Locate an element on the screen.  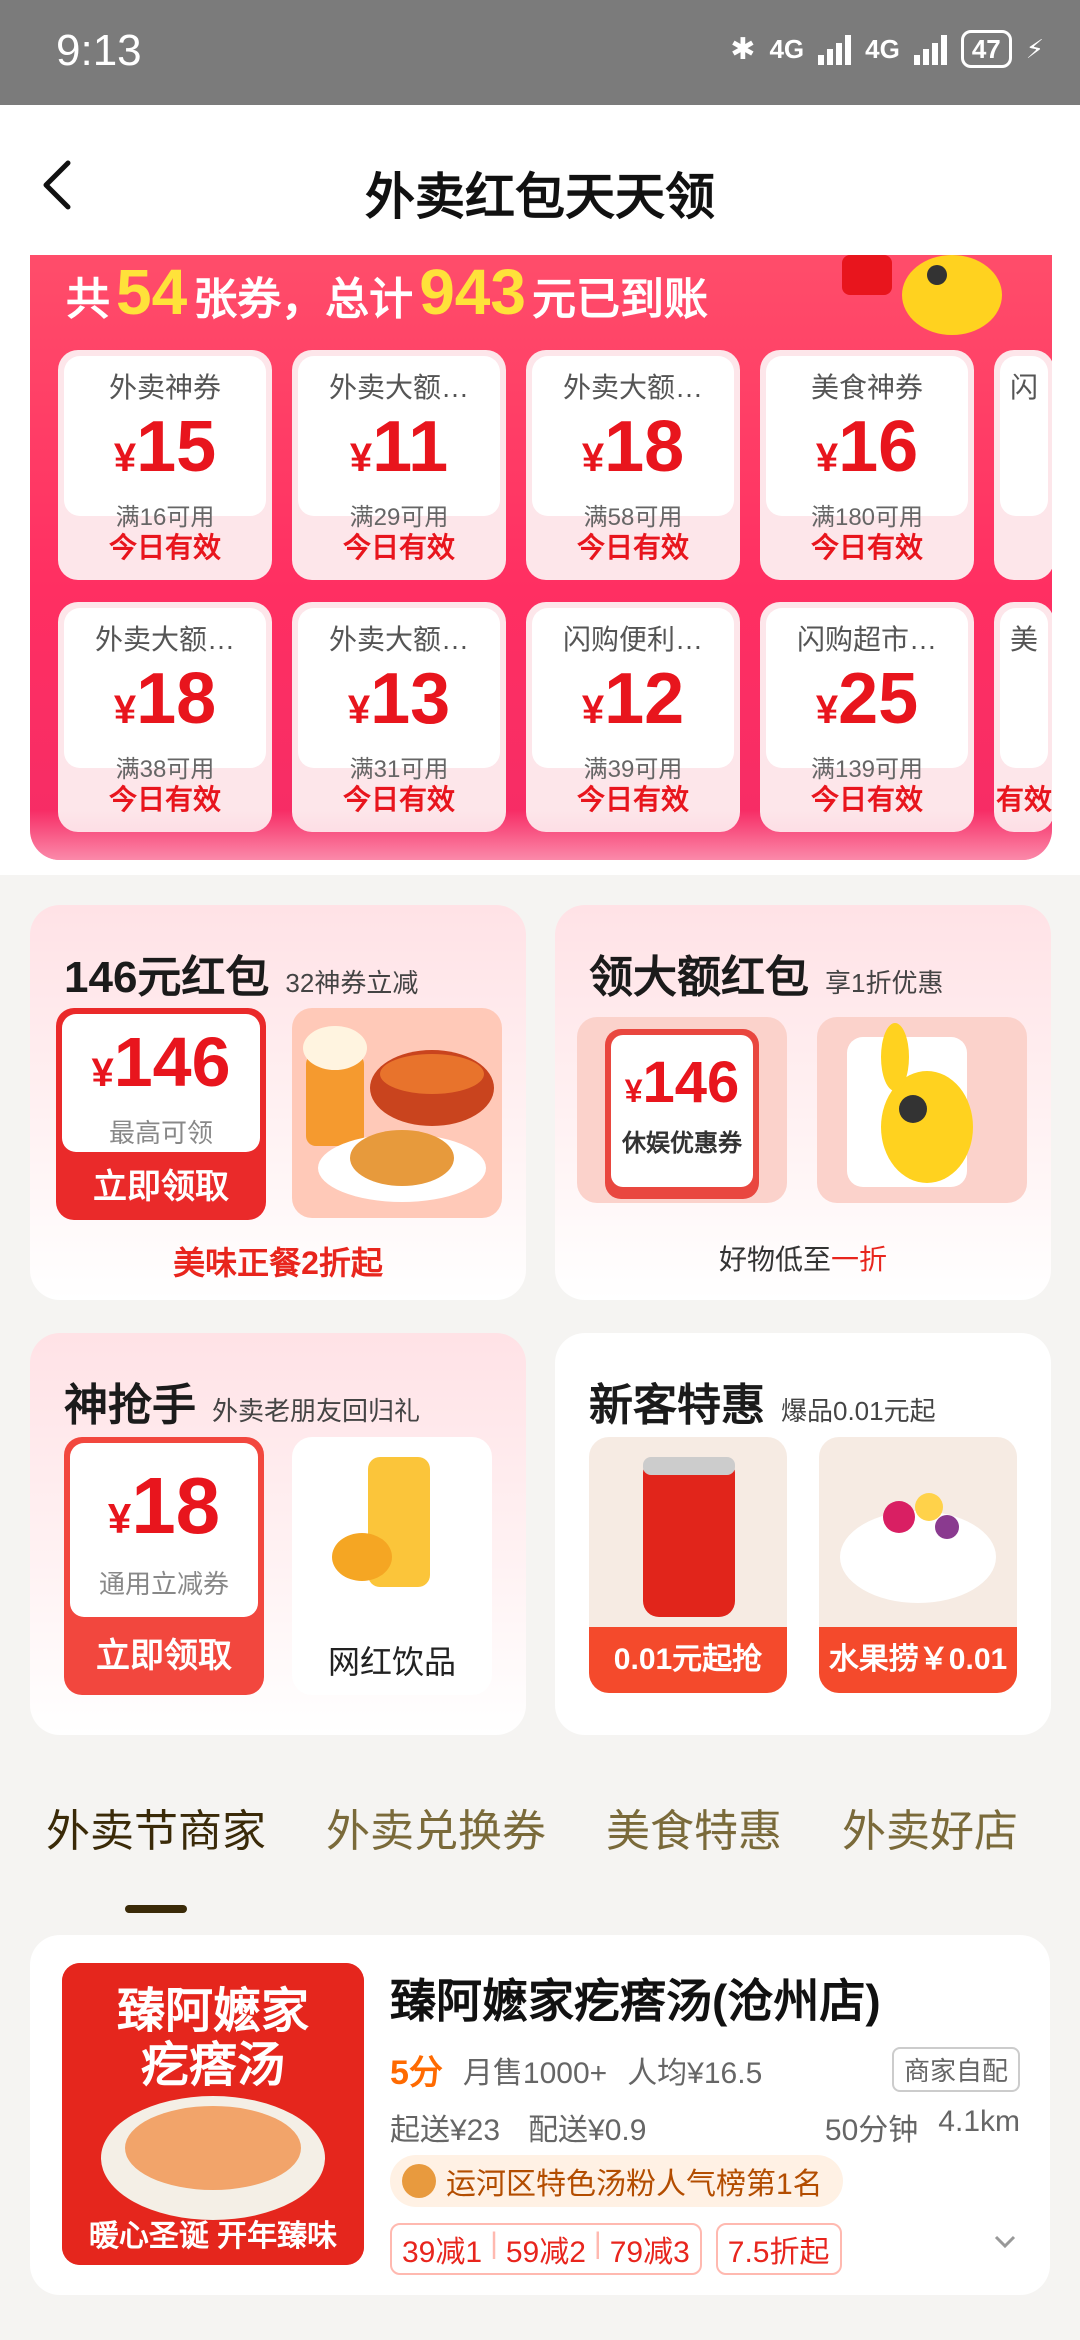
card-title: 146元红包 is located at coordinates (167, 977).